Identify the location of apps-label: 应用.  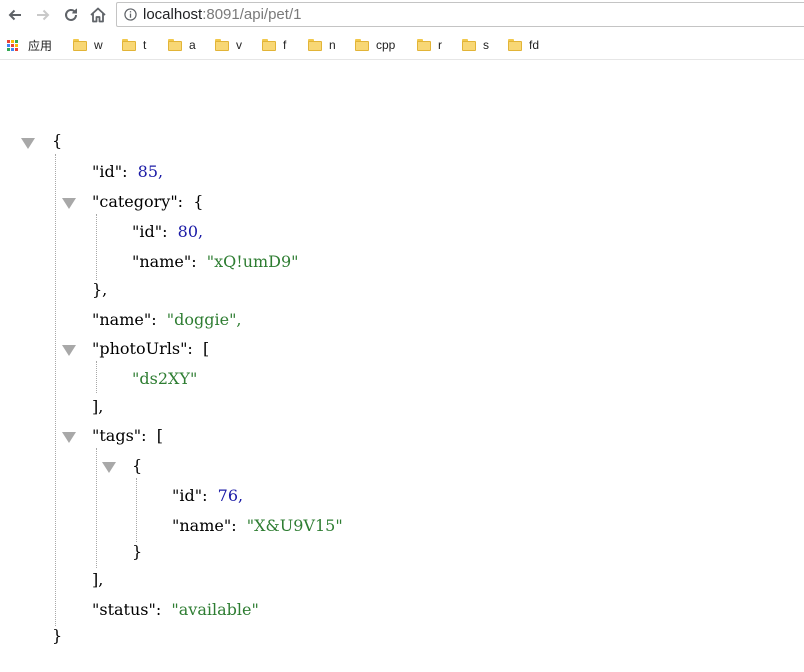
(40, 45).